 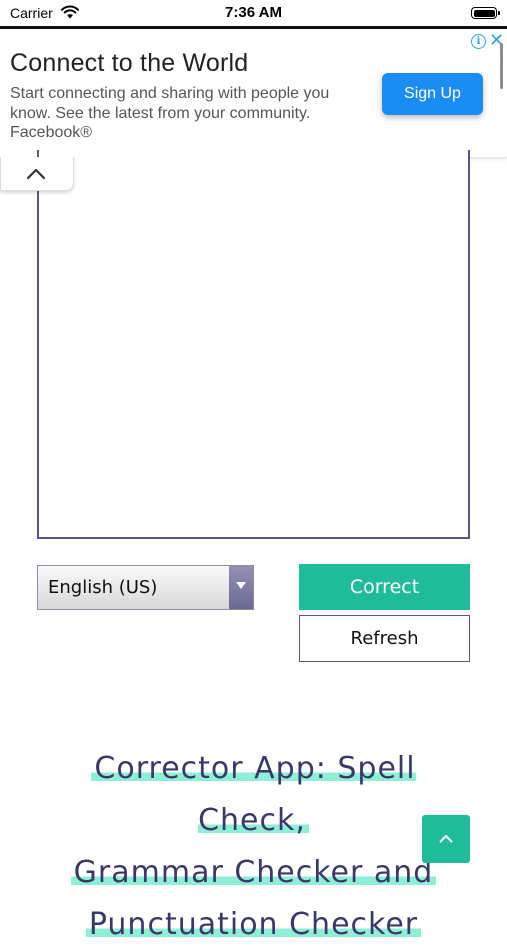 I want to click on language-selected-value: English (US), so click(x=103, y=587).